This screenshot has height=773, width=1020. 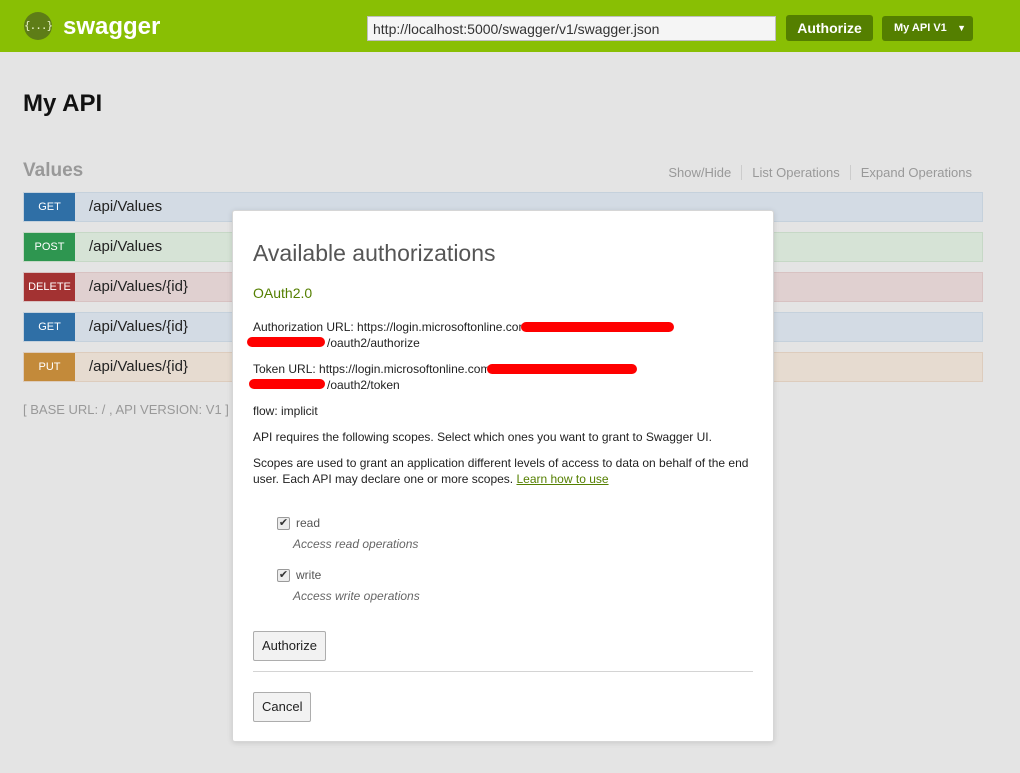 What do you see at coordinates (503, 671) in the screenshot?
I see `divider` at bounding box center [503, 671].